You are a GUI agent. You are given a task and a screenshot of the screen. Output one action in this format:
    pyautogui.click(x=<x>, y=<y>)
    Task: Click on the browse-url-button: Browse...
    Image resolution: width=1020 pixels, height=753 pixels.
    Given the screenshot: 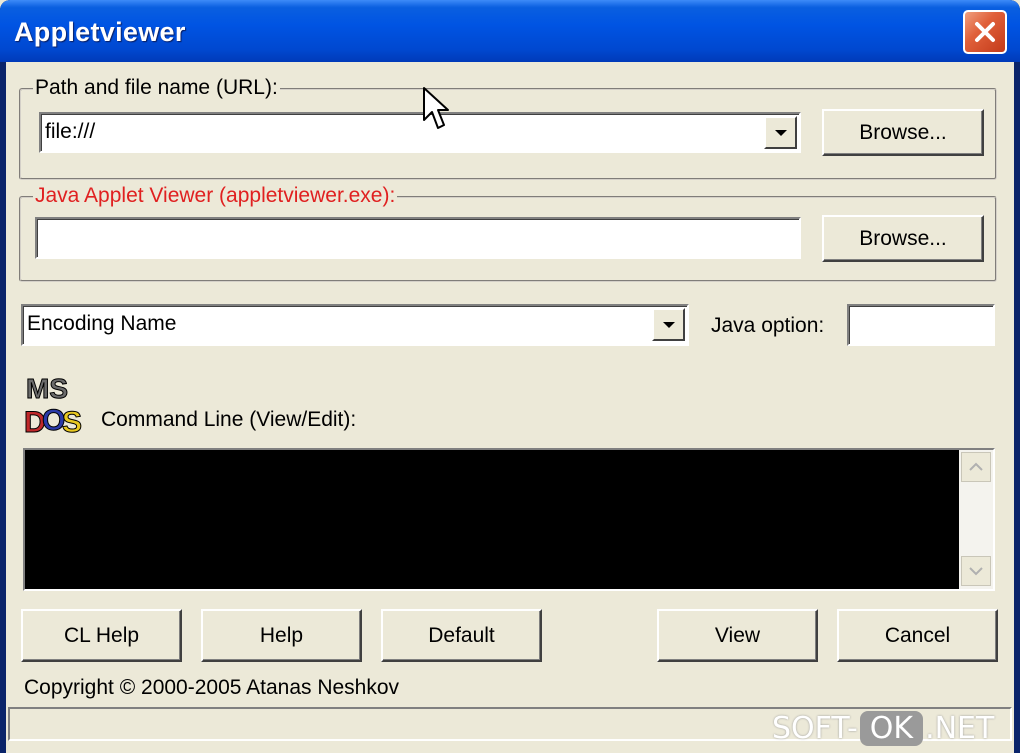 What is the action you would take?
    pyautogui.click(x=903, y=132)
    